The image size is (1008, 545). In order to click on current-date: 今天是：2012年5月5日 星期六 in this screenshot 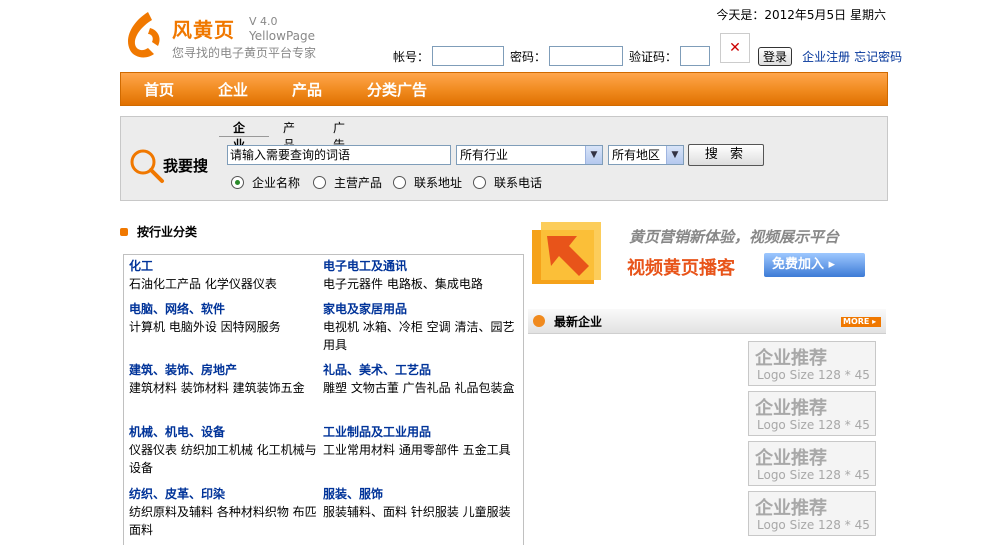, I will do `click(801, 15)`.